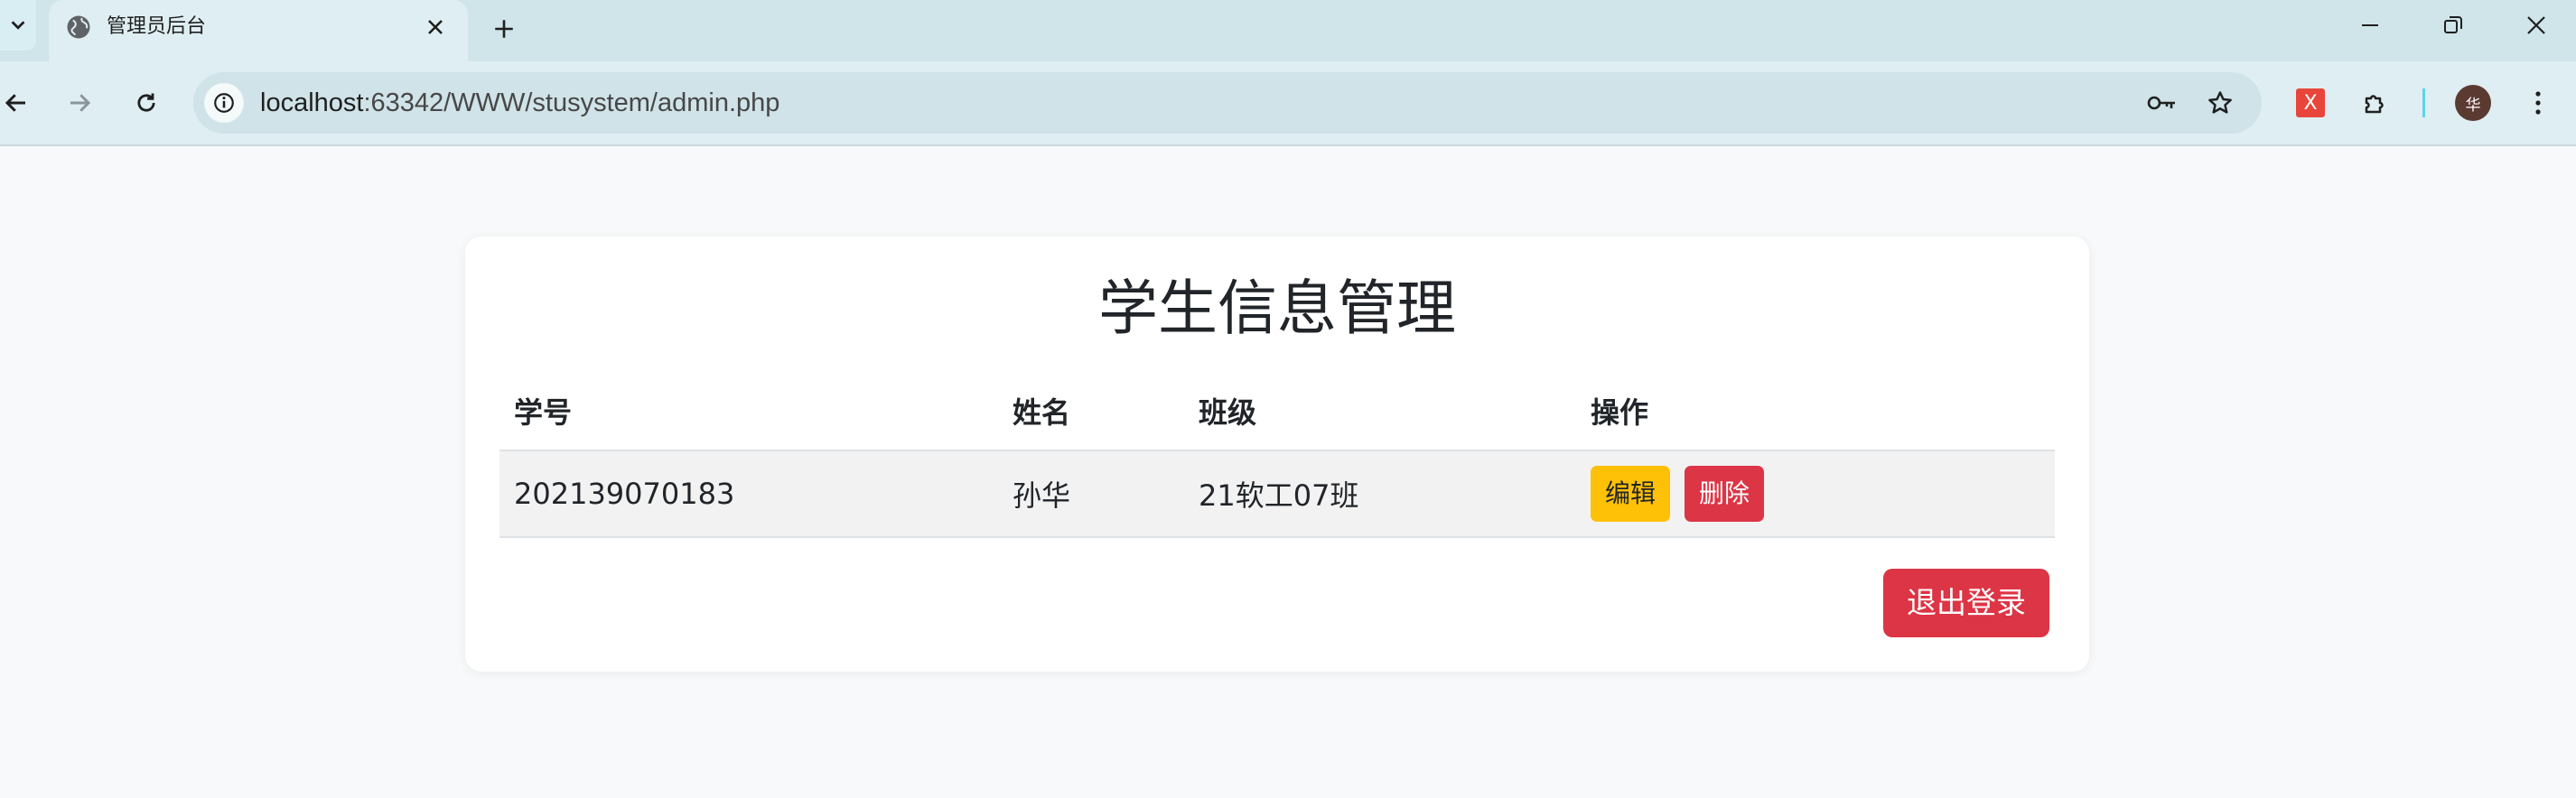 The width and height of the screenshot is (2576, 798). Describe the element at coordinates (1816, 494) in the screenshot. I see `cell-actions: 编辑 删除` at that location.